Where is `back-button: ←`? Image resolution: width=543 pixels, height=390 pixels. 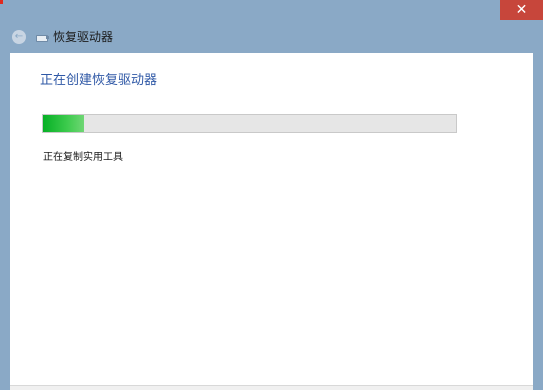
back-button: ← is located at coordinates (19, 36).